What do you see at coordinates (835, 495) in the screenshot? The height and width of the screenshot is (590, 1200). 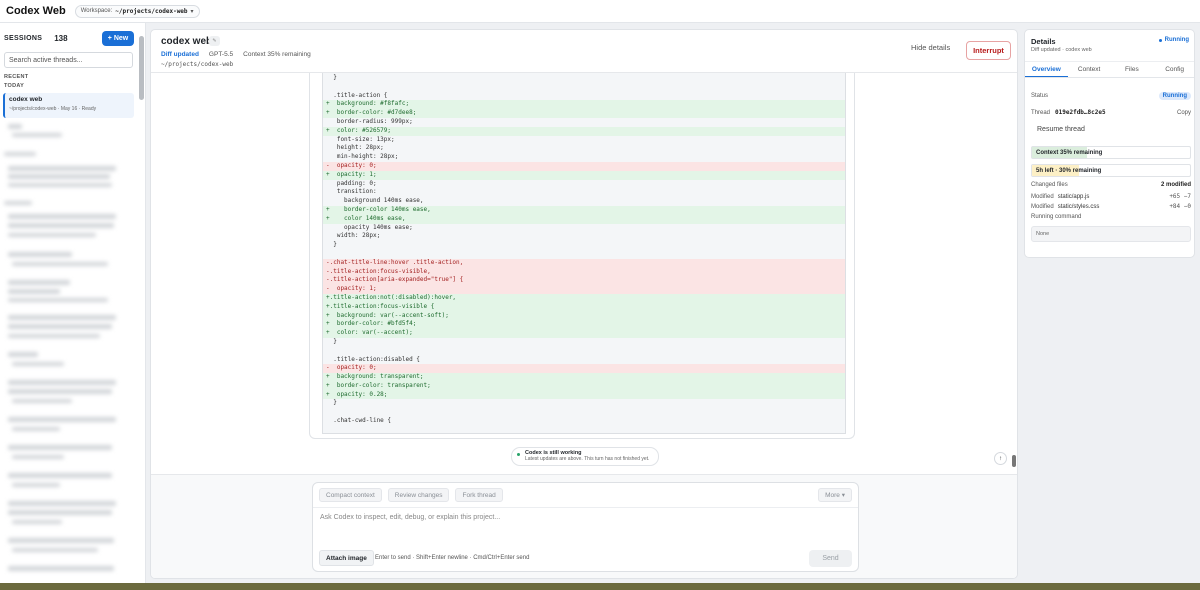 I see `more-menu-button: More ▾` at bounding box center [835, 495].